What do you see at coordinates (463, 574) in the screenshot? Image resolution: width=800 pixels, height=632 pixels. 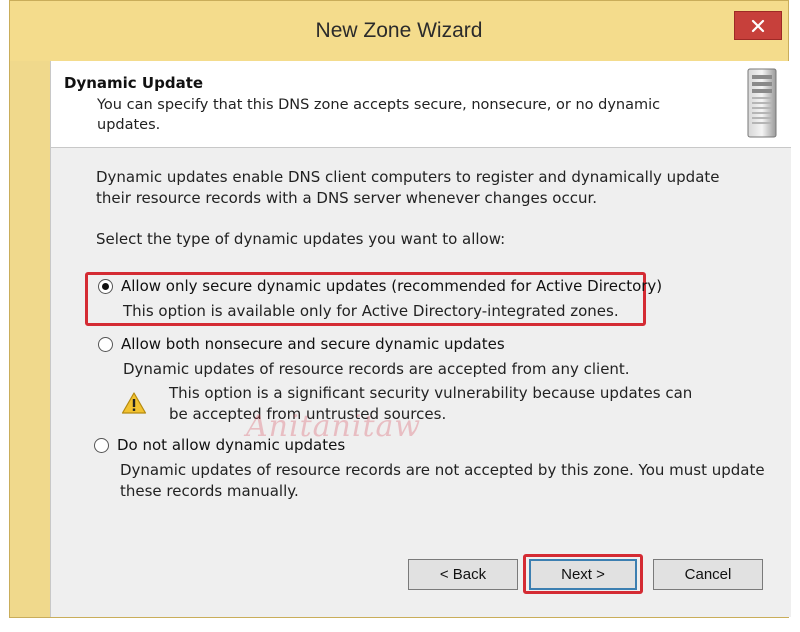 I see `back-button: < Back` at bounding box center [463, 574].